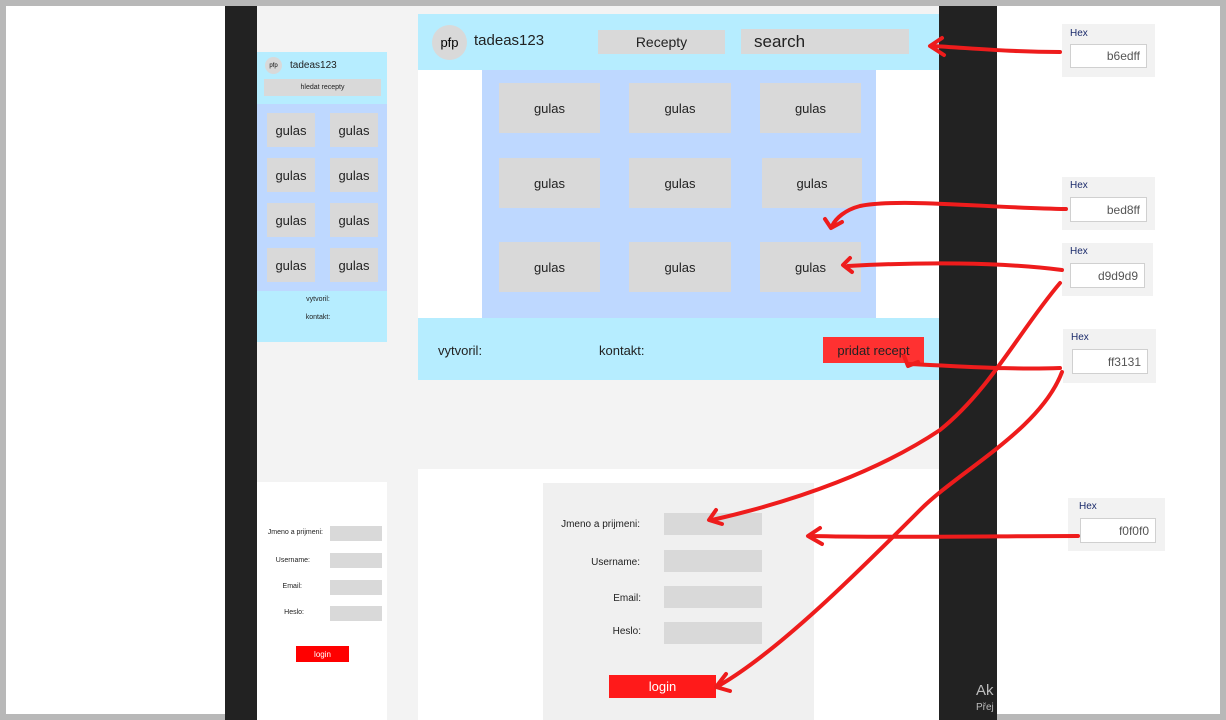 The image size is (1226, 720). I want to click on arrow-form-bg-color, so click(944, 536).